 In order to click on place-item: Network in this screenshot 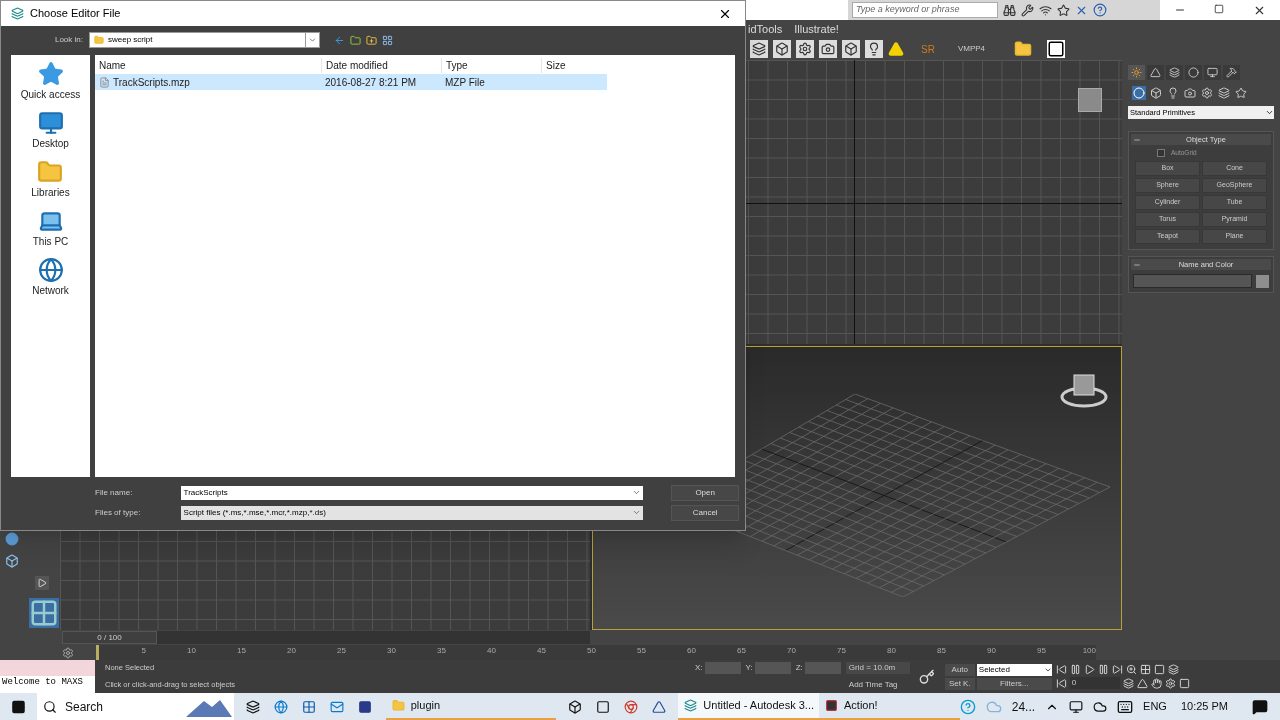, I will do `click(50, 278)`.